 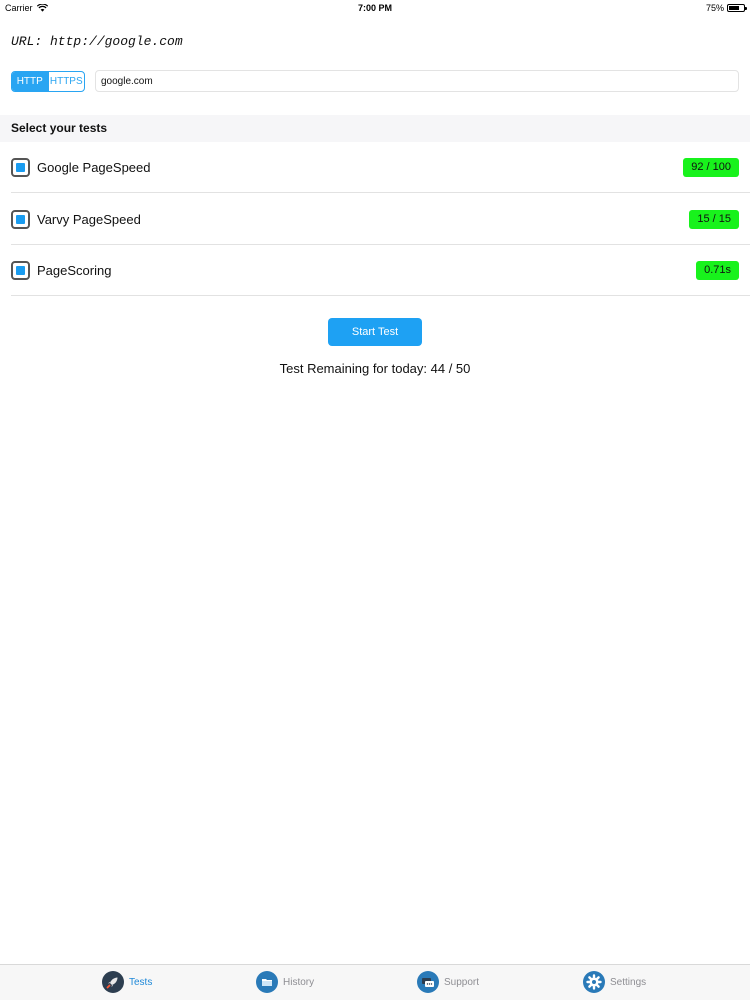 What do you see at coordinates (267, 982) in the screenshot?
I see `folder-icon` at bounding box center [267, 982].